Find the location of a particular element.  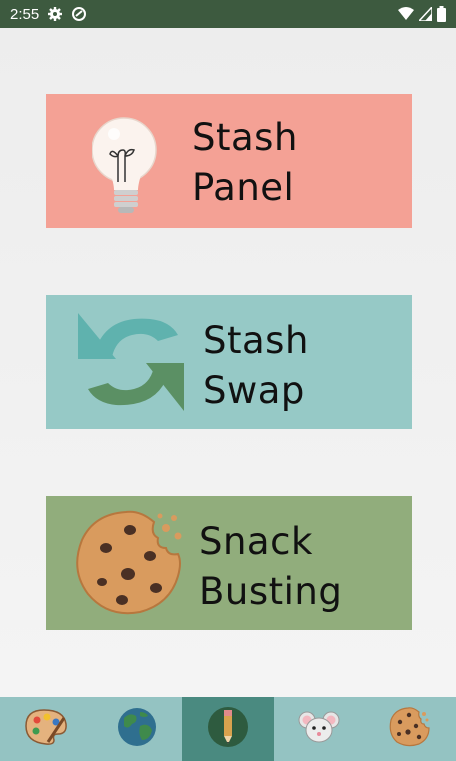

battery-icon is located at coordinates (441, 14).